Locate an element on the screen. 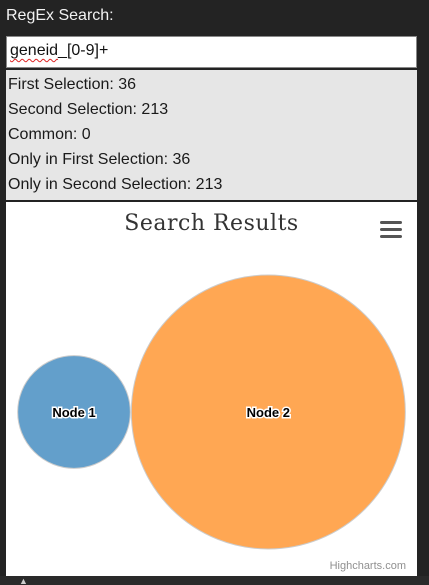 This screenshot has height=585, width=429. venn-label-2: Node 2 is located at coordinates (268, 412).